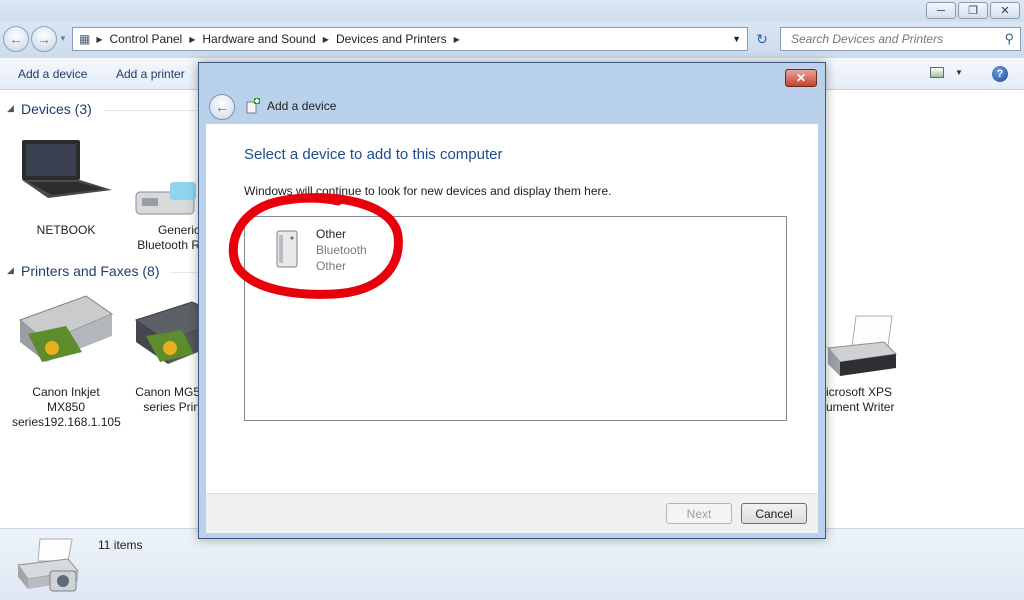 This screenshot has height=600, width=1024. I want to click on breadcrumb-devices-and-printers: Devices and Printers, so click(391, 39).